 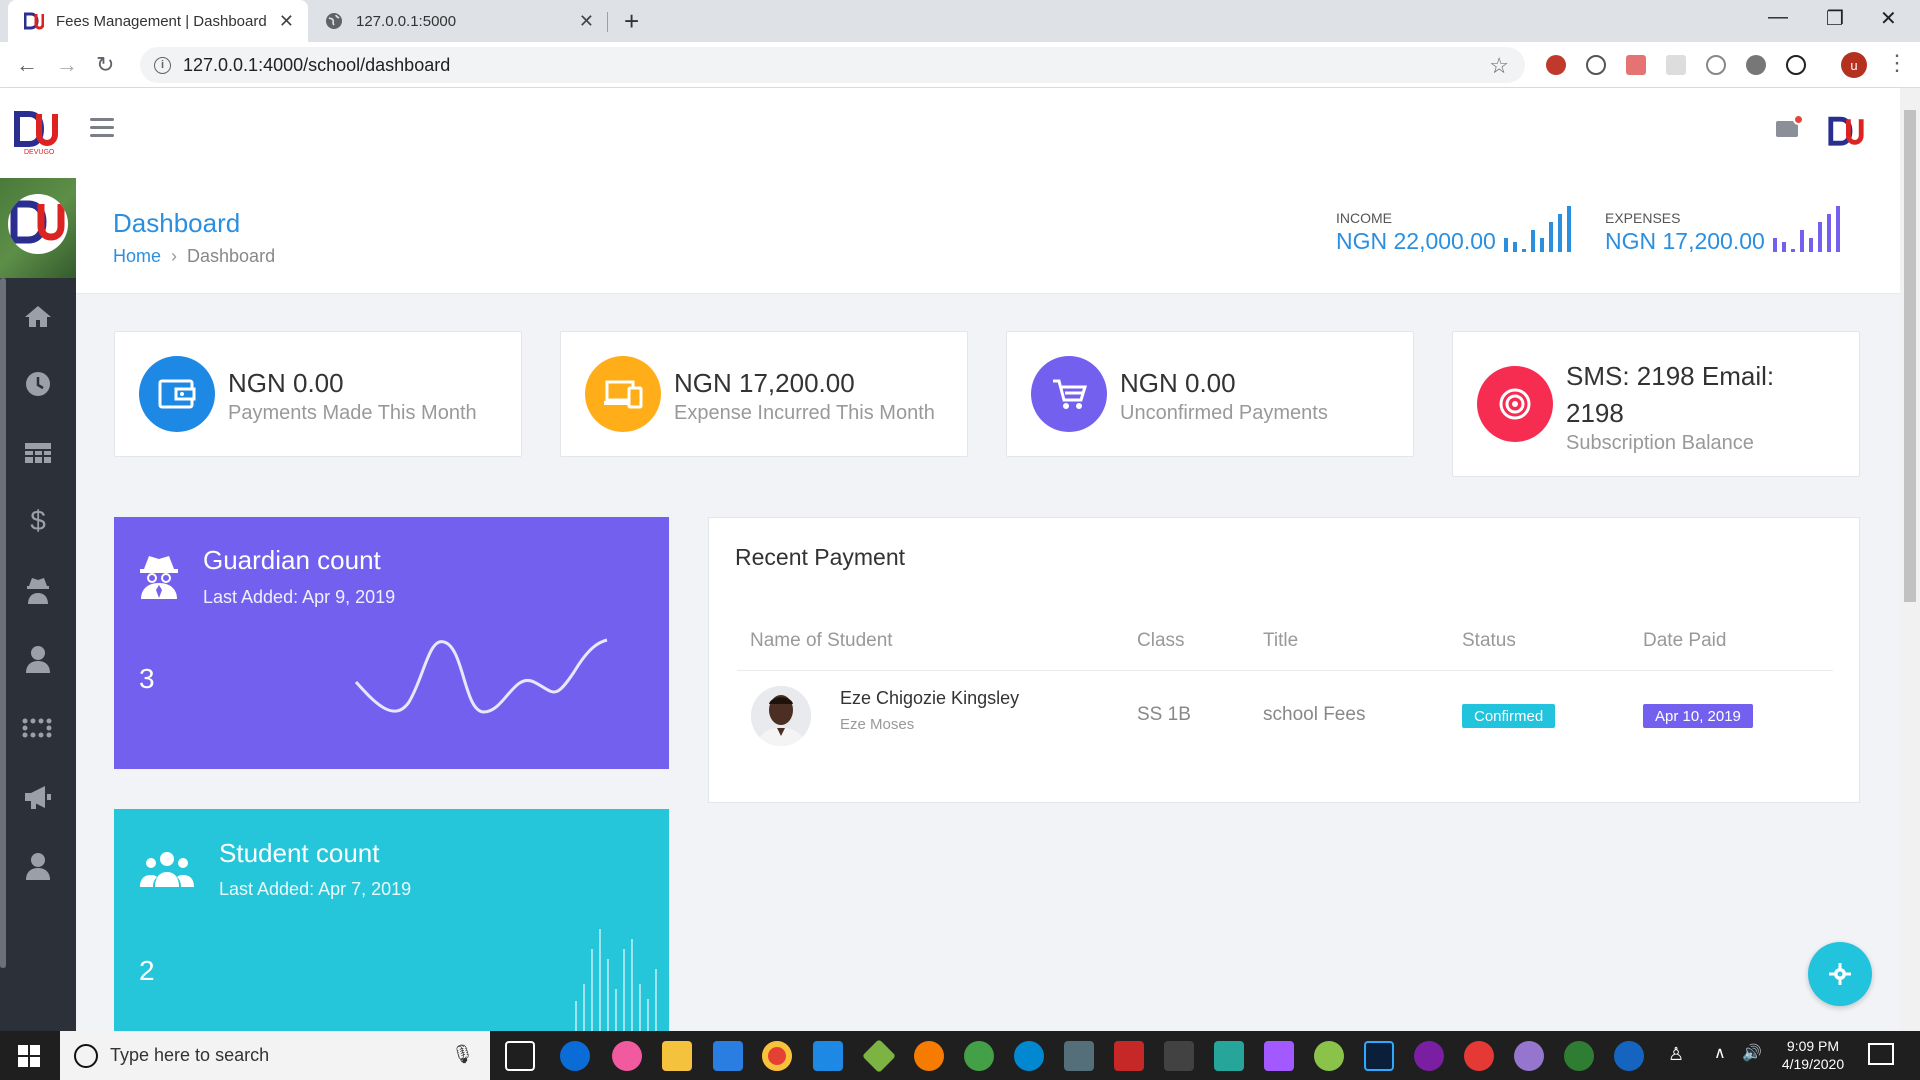 What do you see at coordinates (317, 64) in the screenshot?
I see `url-text: 127.0.0.1:4000/school/dashboard` at bounding box center [317, 64].